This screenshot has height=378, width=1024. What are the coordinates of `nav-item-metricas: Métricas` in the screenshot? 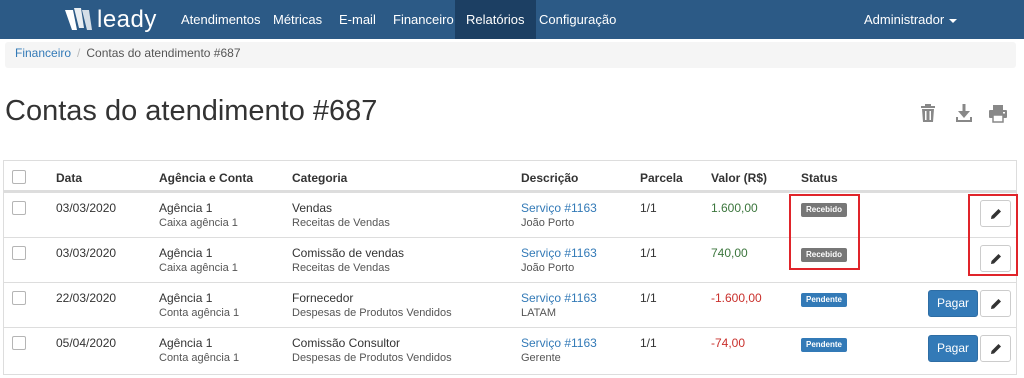 It's located at (297, 19).